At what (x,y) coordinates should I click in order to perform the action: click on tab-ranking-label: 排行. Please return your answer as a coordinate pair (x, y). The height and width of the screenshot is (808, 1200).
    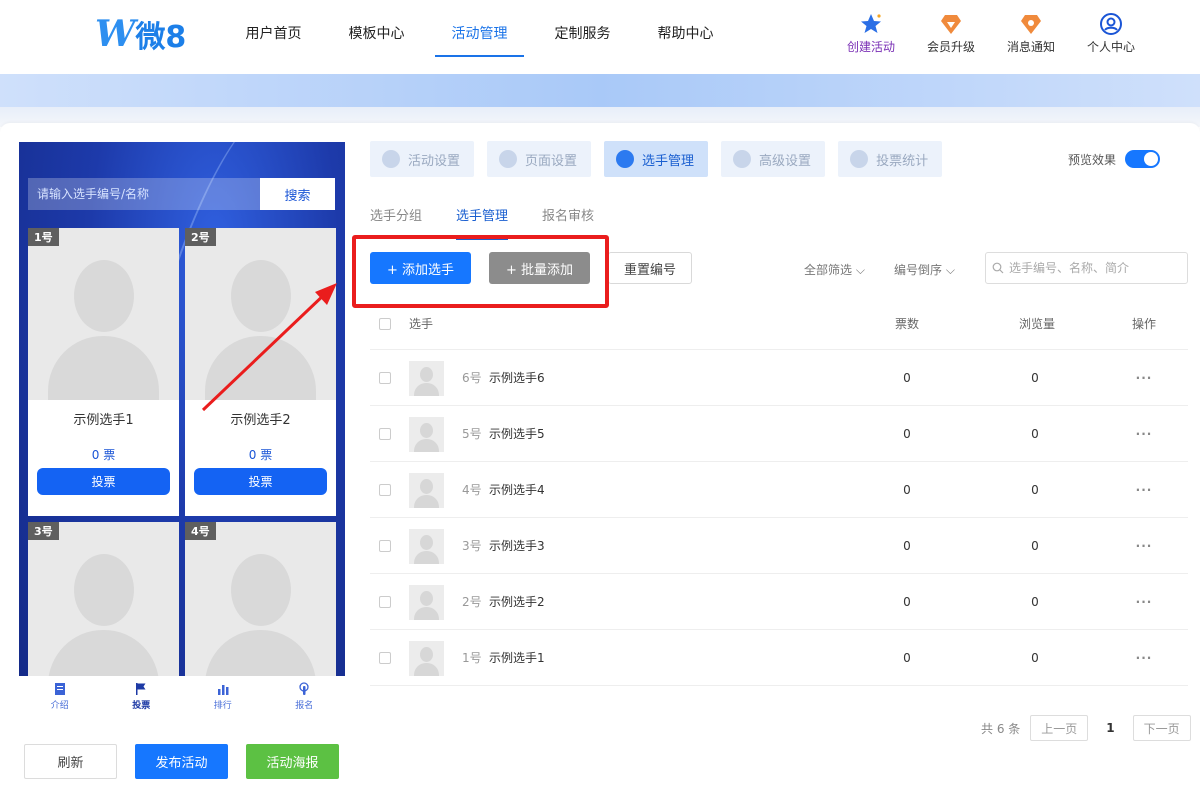
    Looking at the image, I should click on (222, 706).